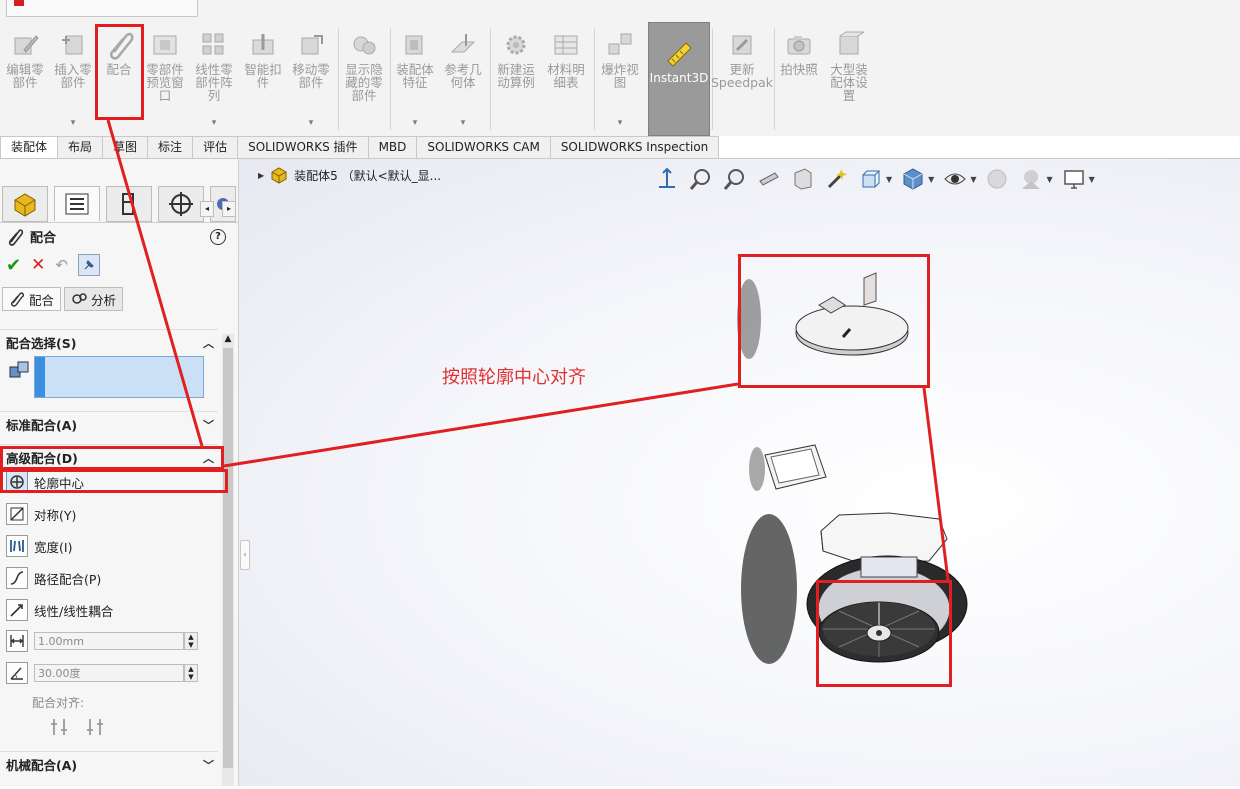 The image size is (1240, 789). What do you see at coordinates (38, 265) in the screenshot?
I see `cancel-x-icon: ✕` at bounding box center [38, 265].